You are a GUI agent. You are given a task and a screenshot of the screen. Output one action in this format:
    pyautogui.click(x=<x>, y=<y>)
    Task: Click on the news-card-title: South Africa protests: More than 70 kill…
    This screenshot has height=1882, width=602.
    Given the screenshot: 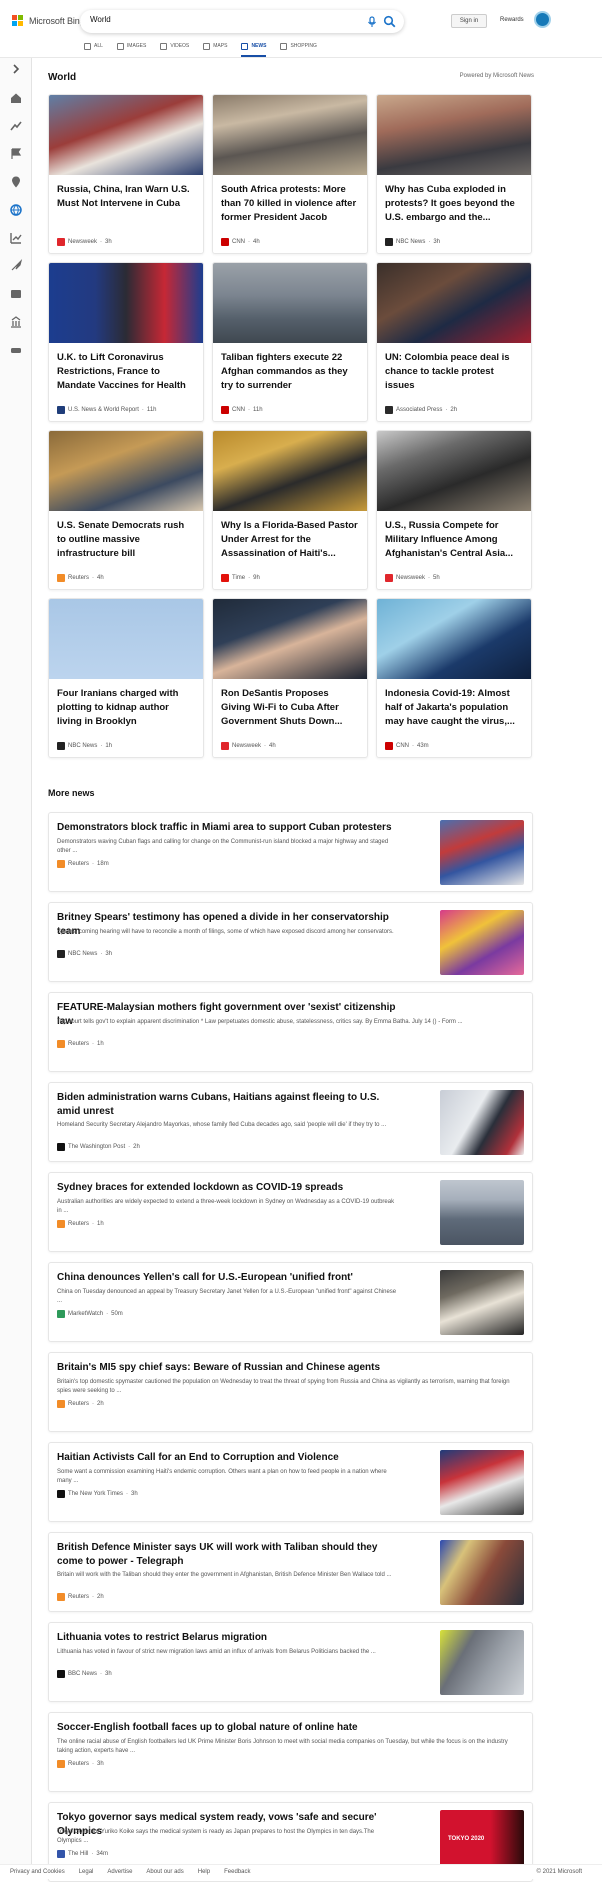 What is the action you would take?
    pyautogui.click(x=290, y=201)
    